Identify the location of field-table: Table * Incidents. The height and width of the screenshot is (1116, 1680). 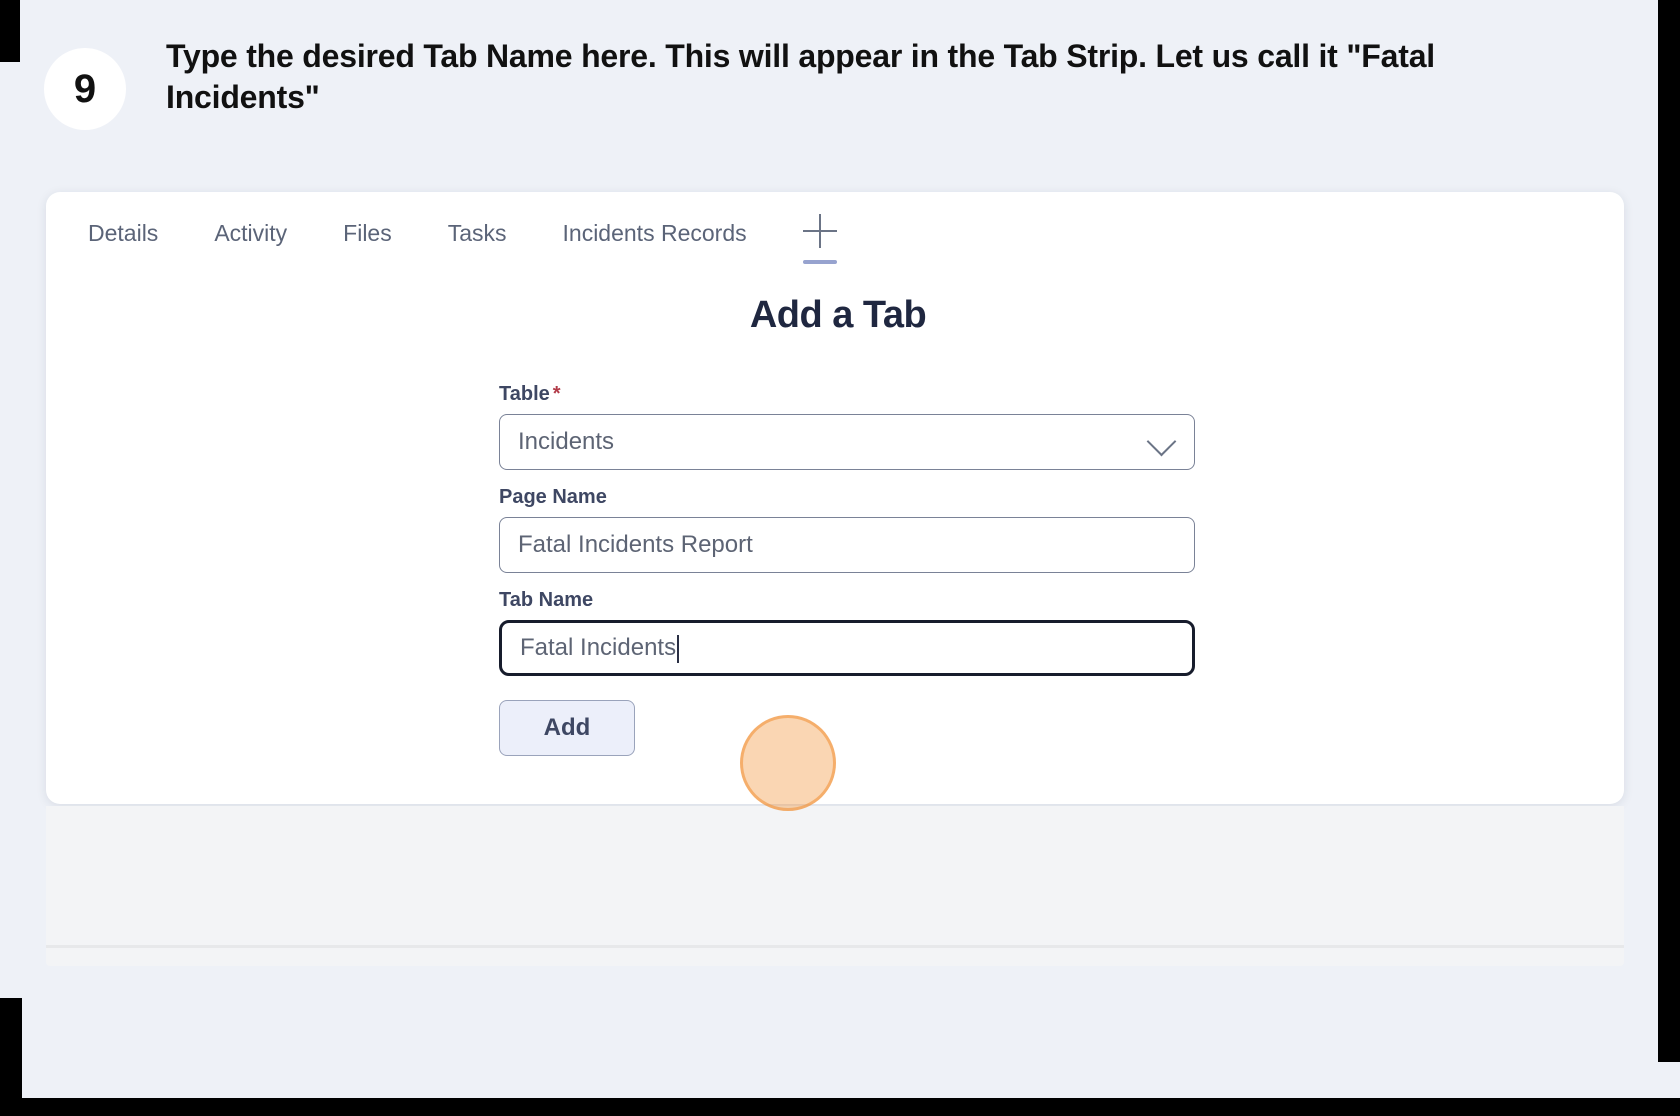
(847, 426).